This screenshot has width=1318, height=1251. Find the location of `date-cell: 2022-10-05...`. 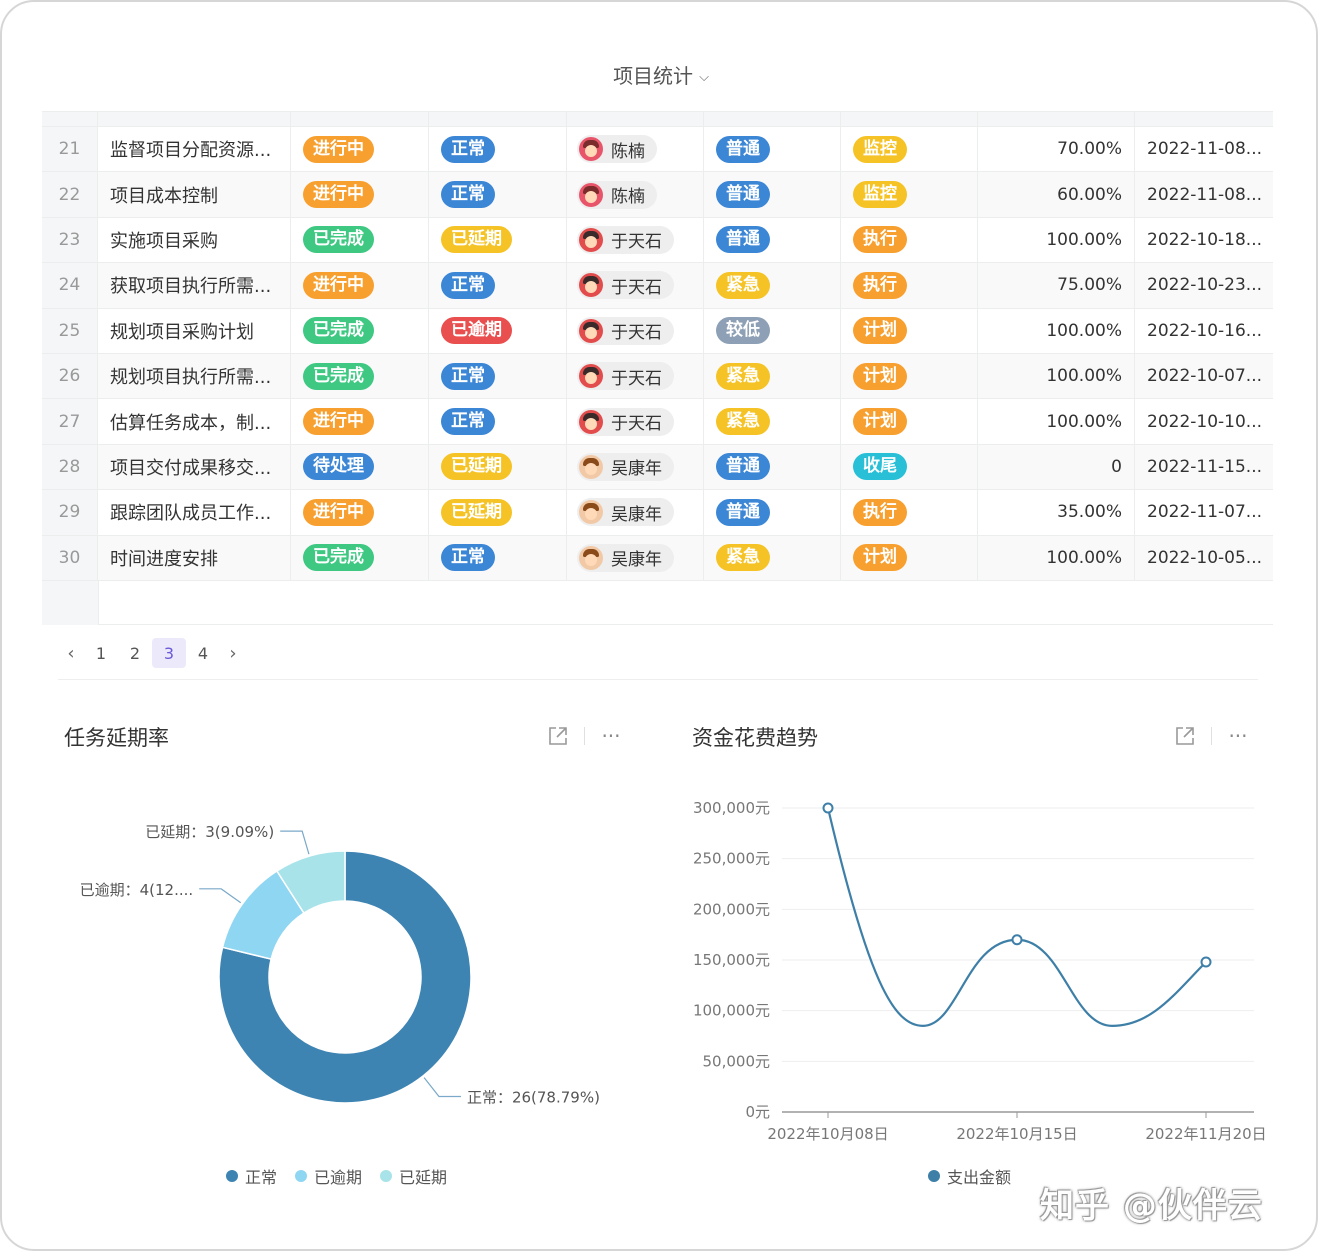

date-cell: 2022-10-05... is located at coordinates (1204, 558).